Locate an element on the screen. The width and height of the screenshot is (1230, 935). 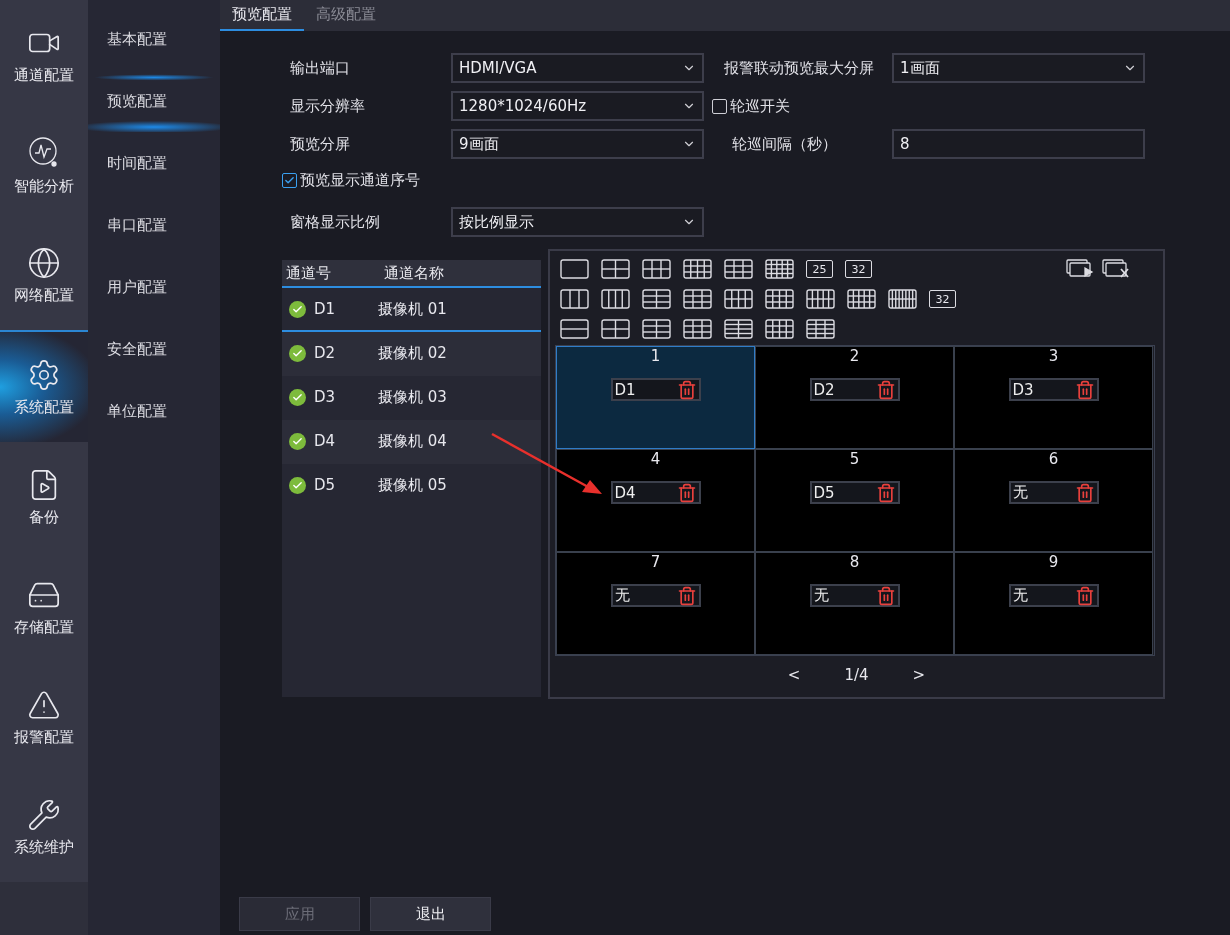
preview-pane: 4 D4 is located at coordinates (655, 500).